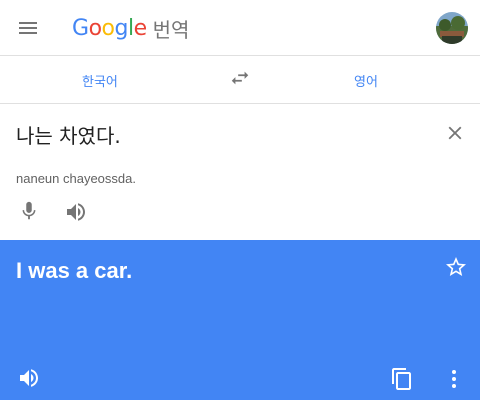 Image resolution: width=480 pixels, height=400 pixels. What do you see at coordinates (452, 28) in the screenshot?
I see `user-avatar` at bounding box center [452, 28].